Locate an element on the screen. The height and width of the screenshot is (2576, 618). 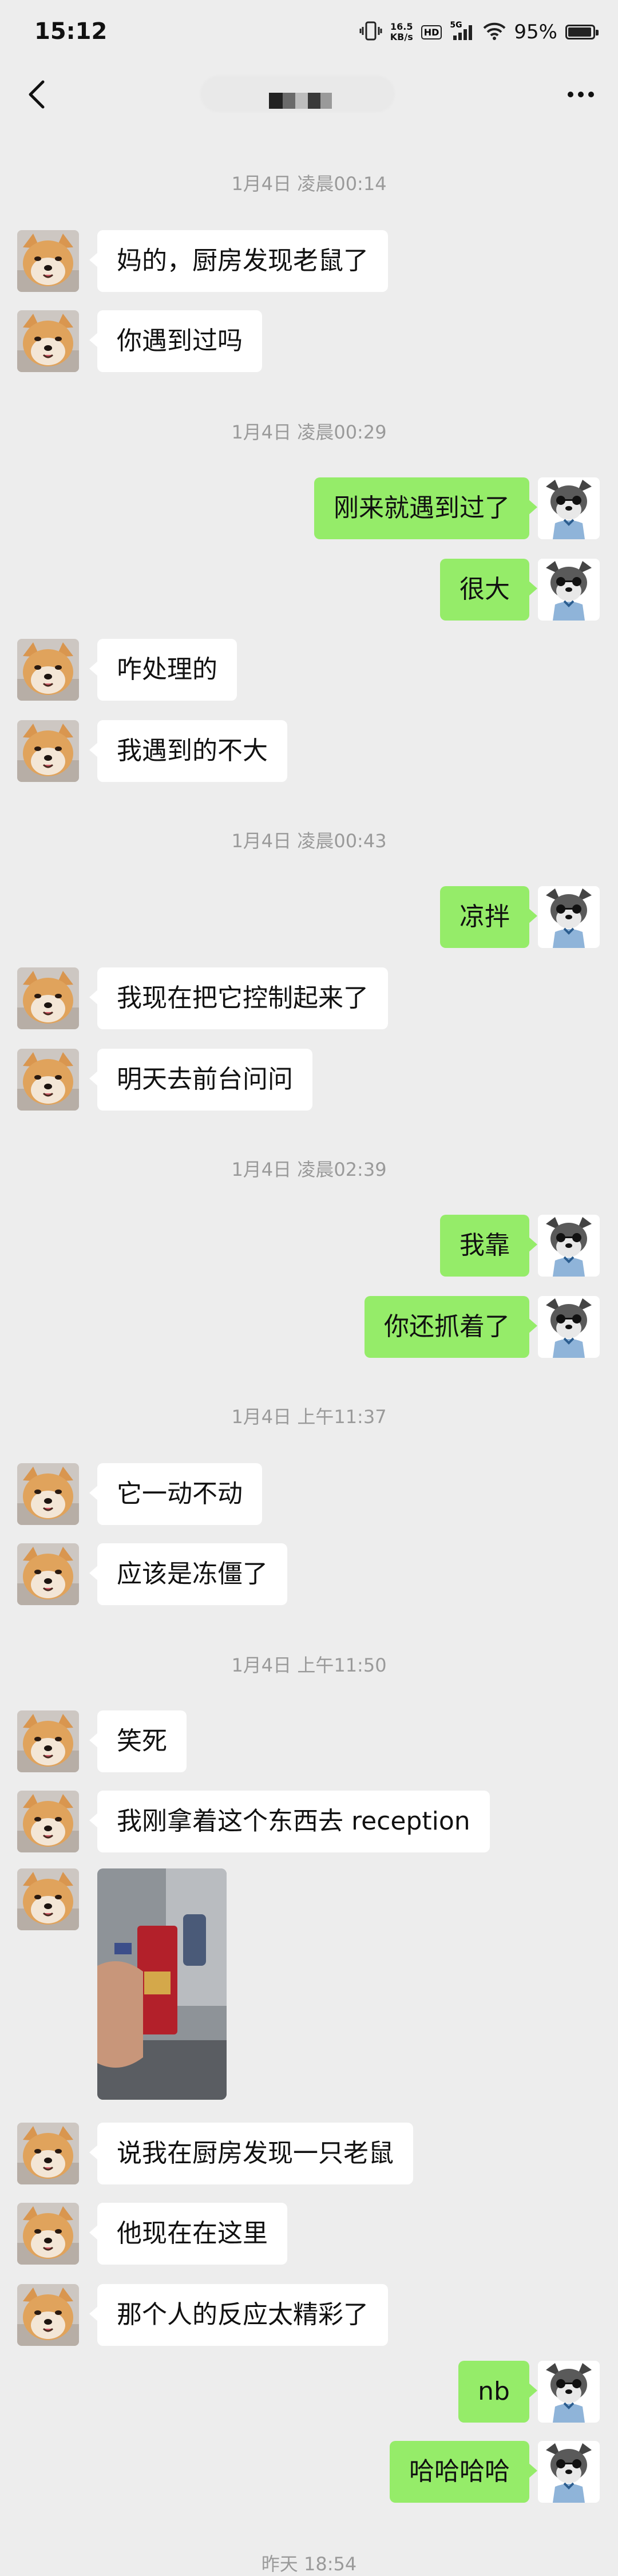
outgoing-message-bubble: nb is located at coordinates (497, 2392).